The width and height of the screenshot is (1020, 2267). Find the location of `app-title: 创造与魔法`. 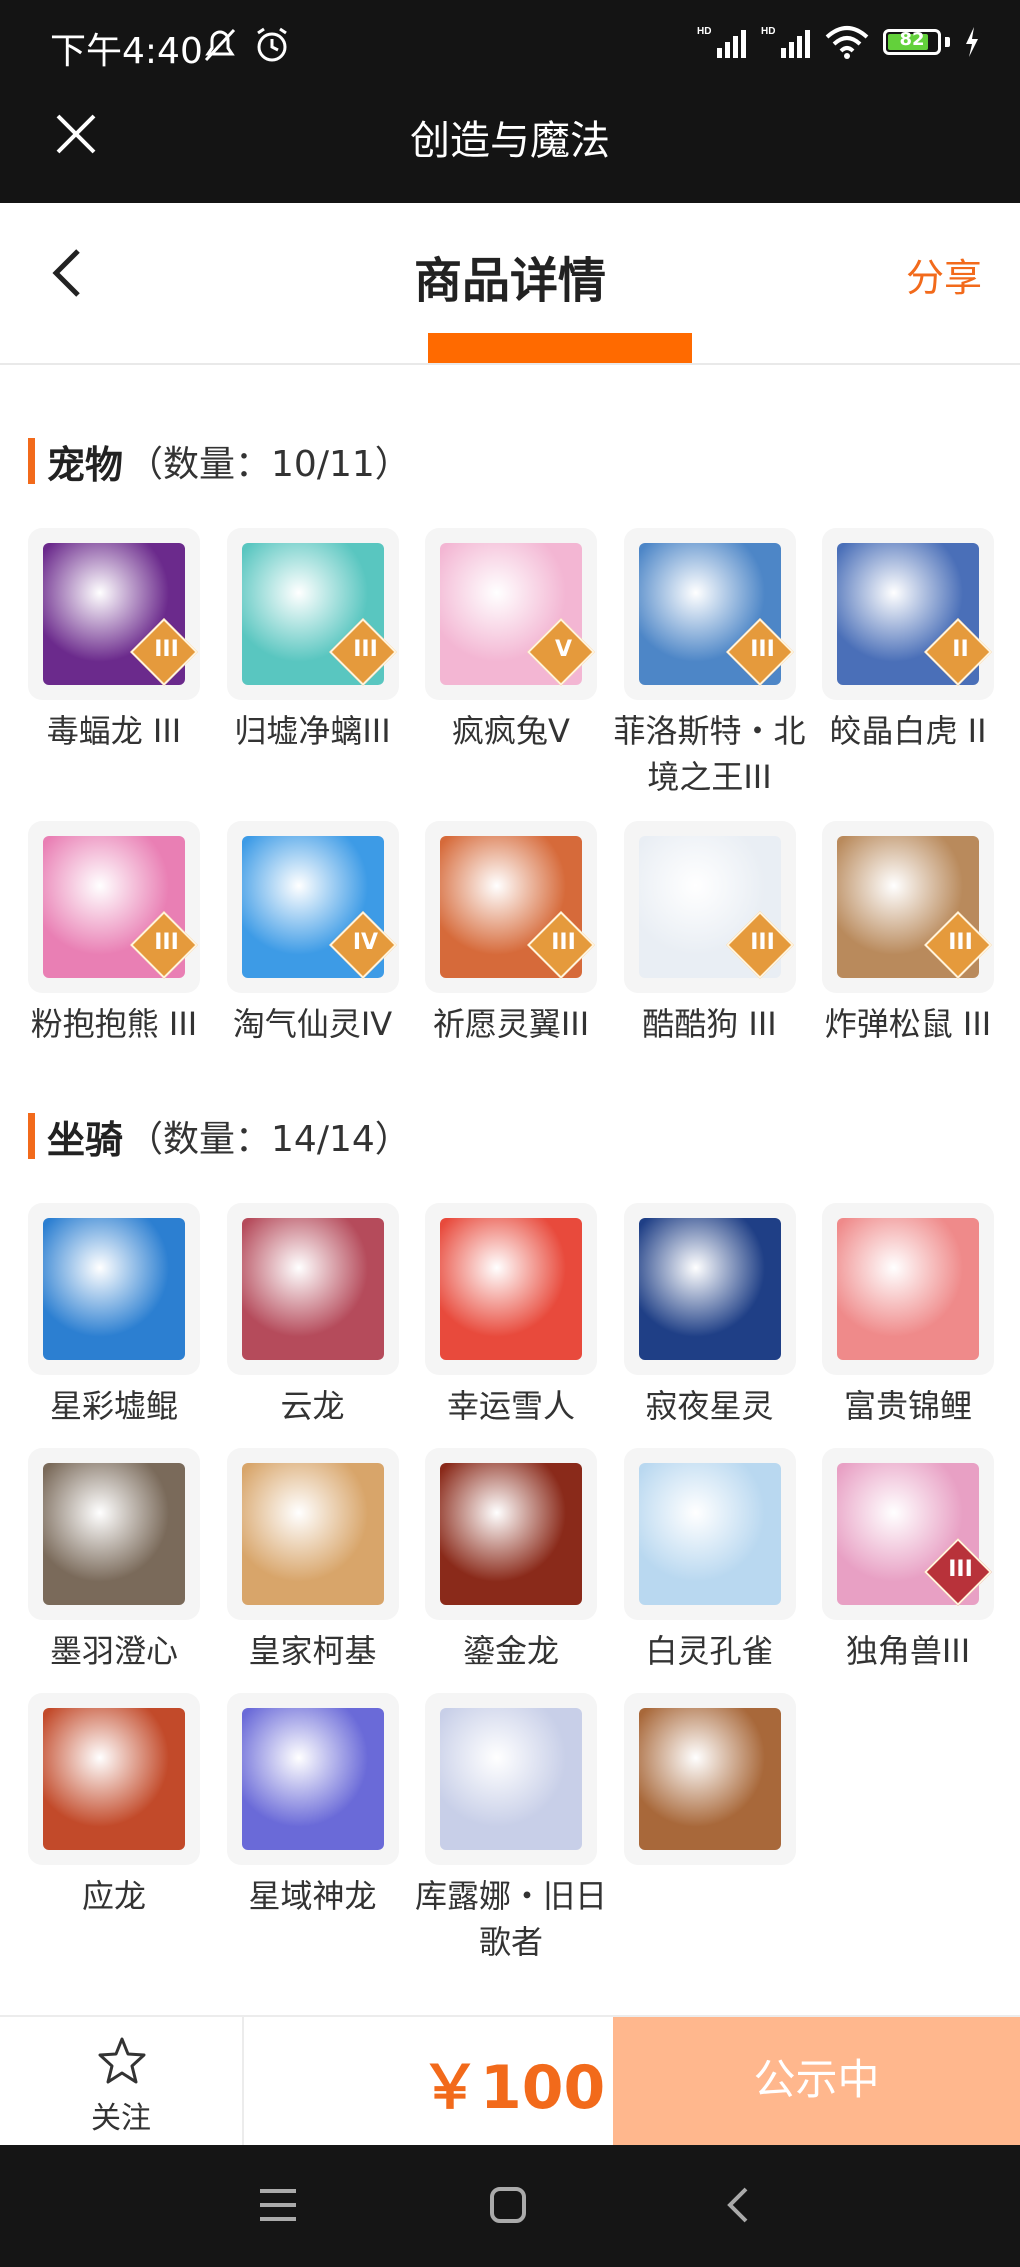

app-title: 创造与魔法 is located at coordinates (510, 141).